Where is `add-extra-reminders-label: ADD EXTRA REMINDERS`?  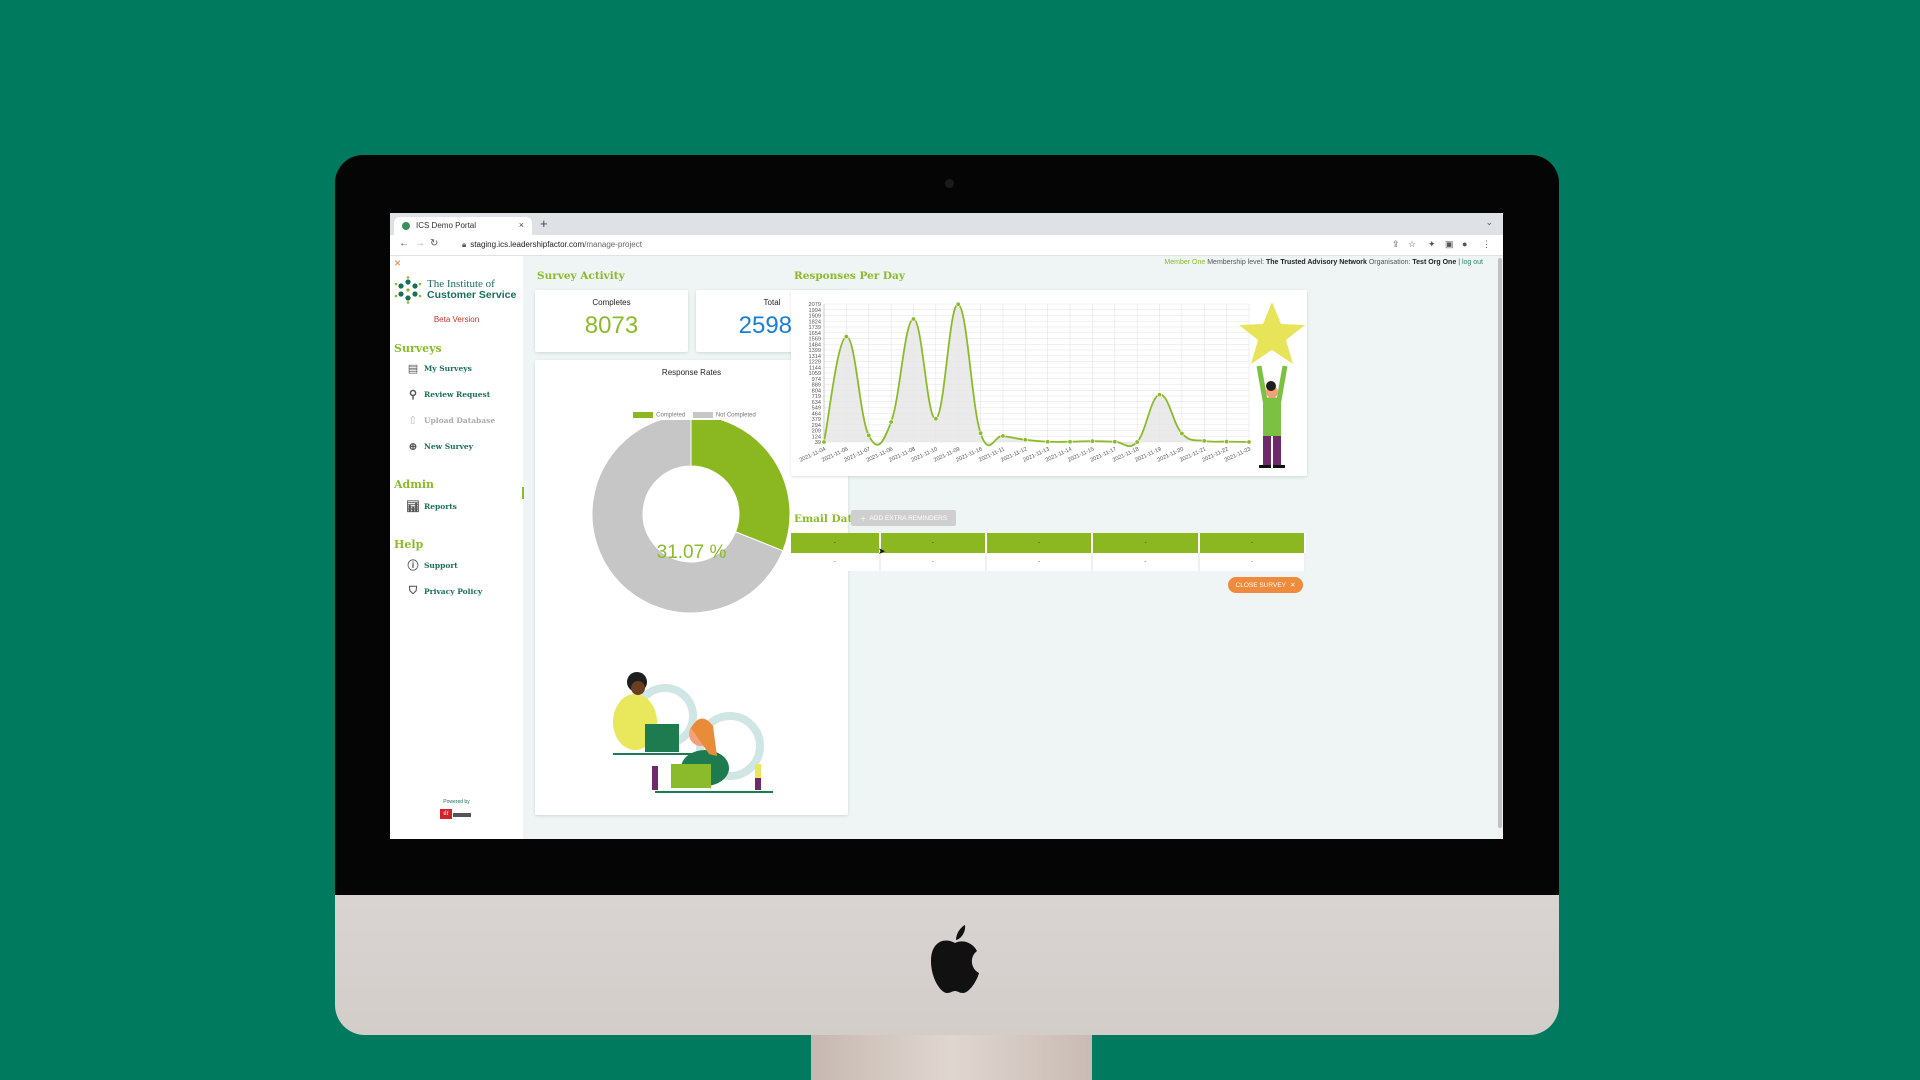
add-extra-reminders-label: ADD EXTRA REMINDERS is located at coordinates (908, 518).